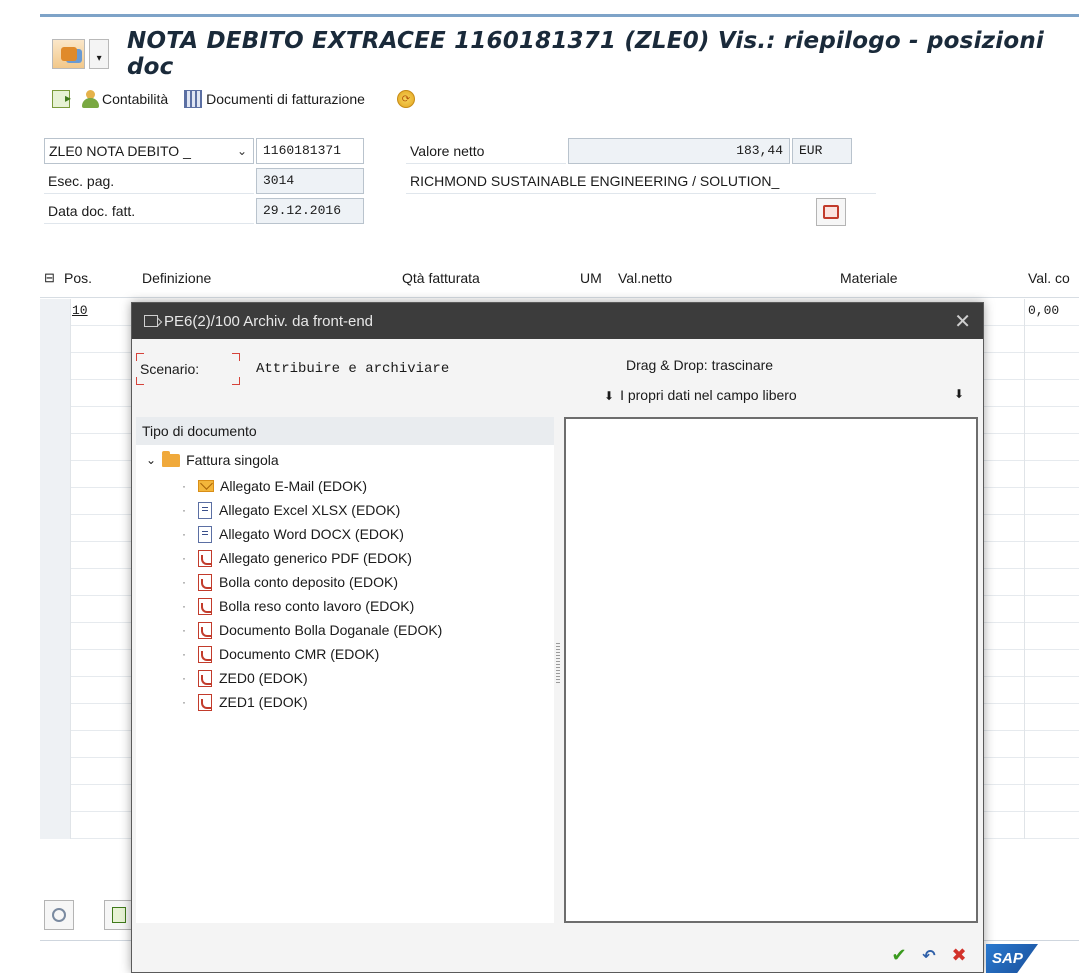 This screenshot has width=1079, height=973. Describe the element at coordinates (193, 99) in the screenshot. I see `billing-documents-icon` at that location.